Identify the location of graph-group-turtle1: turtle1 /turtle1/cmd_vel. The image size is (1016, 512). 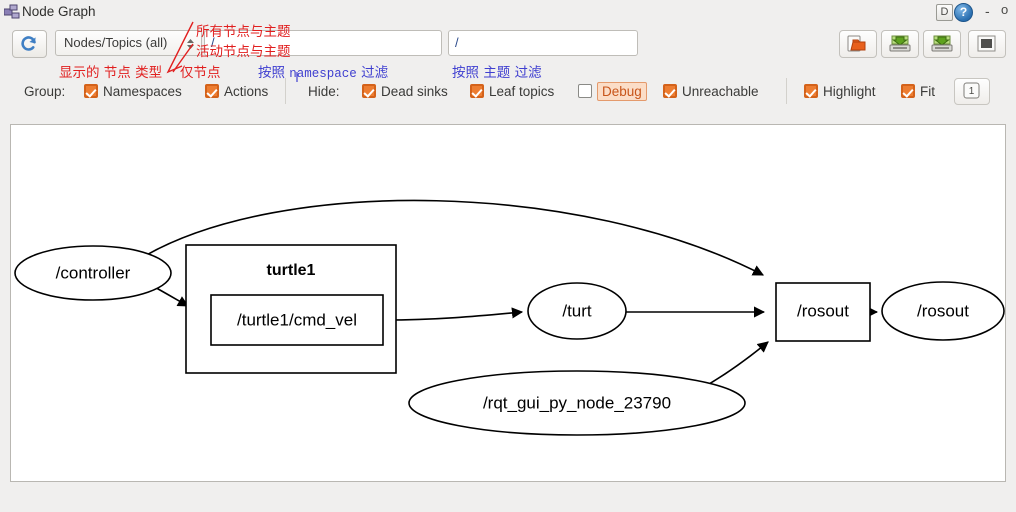
(291, 309).